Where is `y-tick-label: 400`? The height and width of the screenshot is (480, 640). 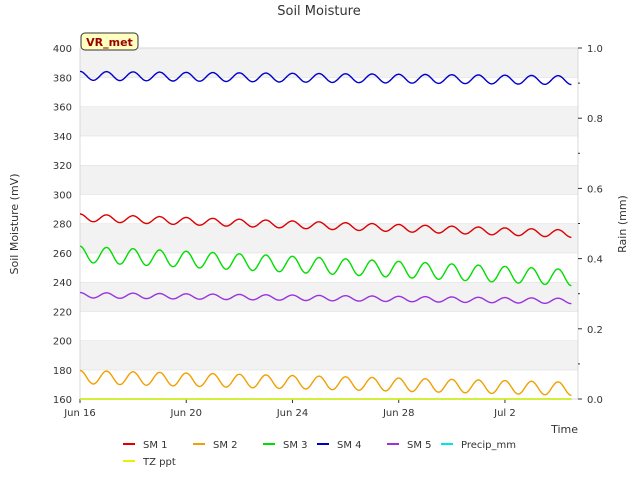 y-tick-label: 400 is located at coordinates (62, 49).